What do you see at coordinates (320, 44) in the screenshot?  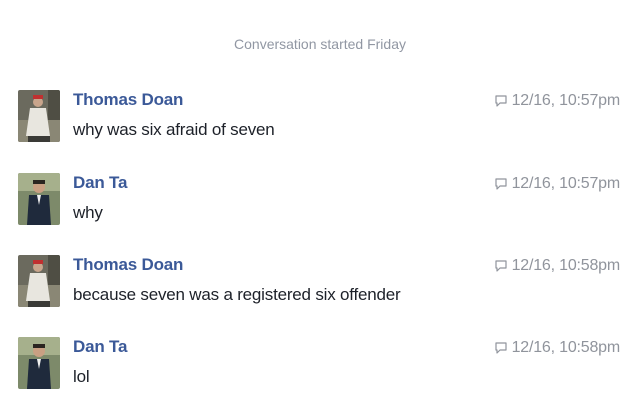 I see `conversation-started-label: Conversation started Friday` at bounding box center [320, 44].